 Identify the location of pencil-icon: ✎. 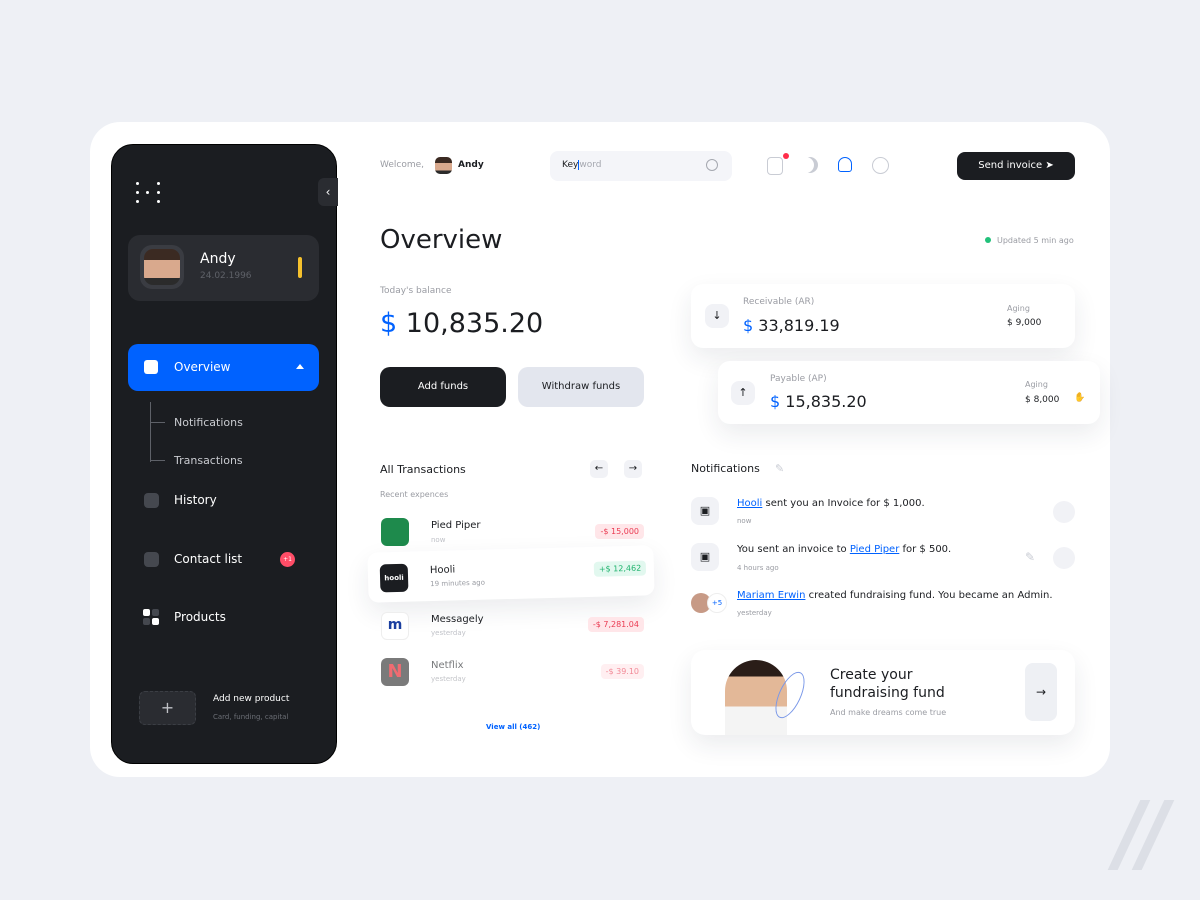
(779, 468).